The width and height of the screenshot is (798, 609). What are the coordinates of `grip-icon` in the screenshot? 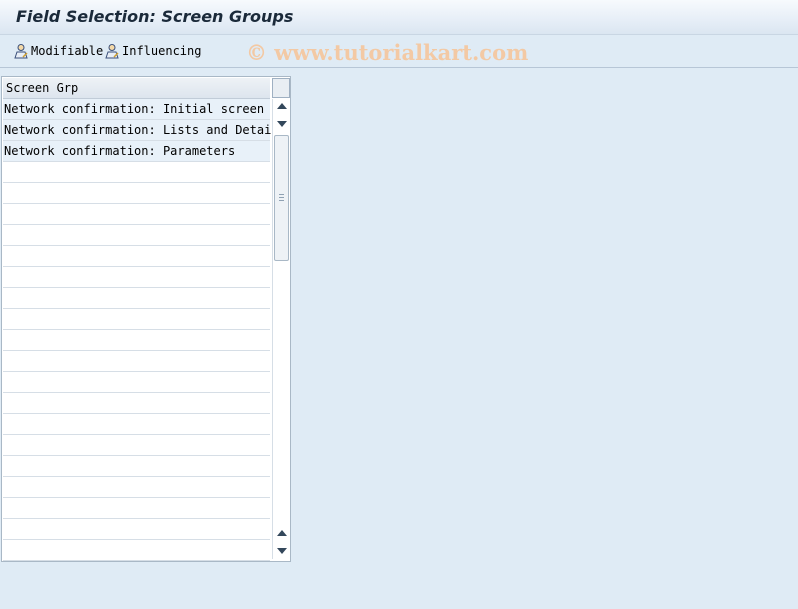 It's located at (281, 198).